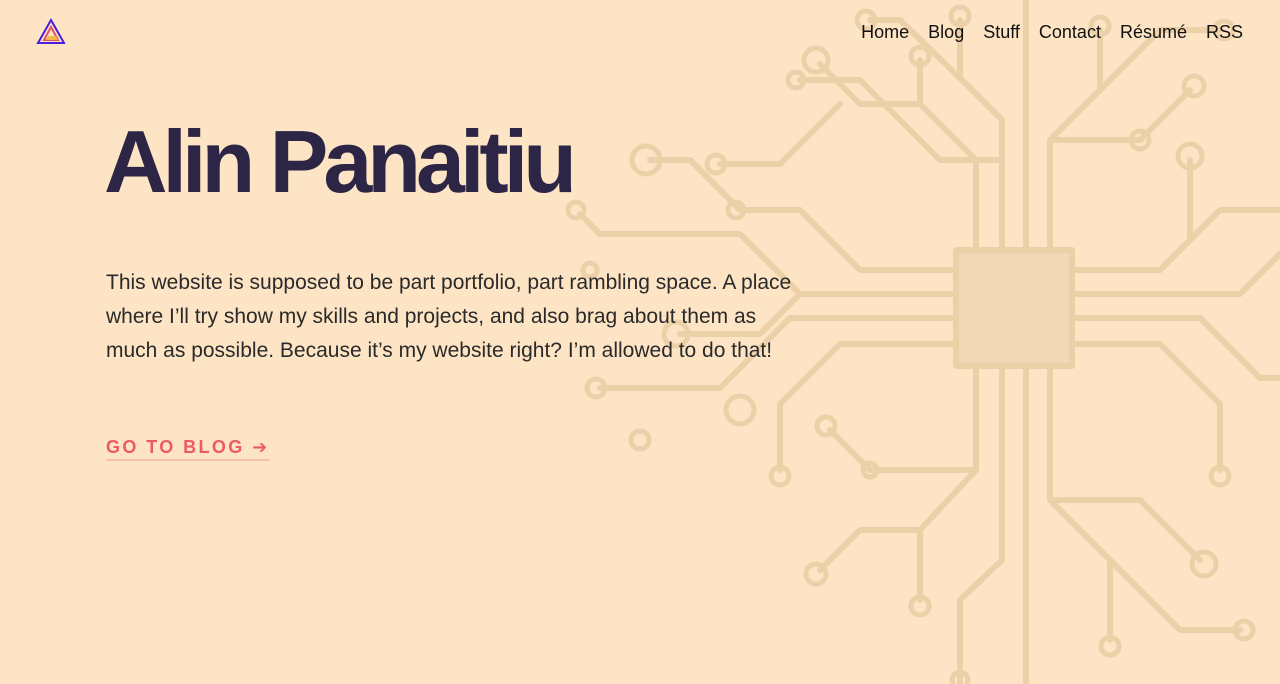 The height and width of the screenshot is (684, 1280). I want to click on nav-home-link: Home, so click(885, 32).